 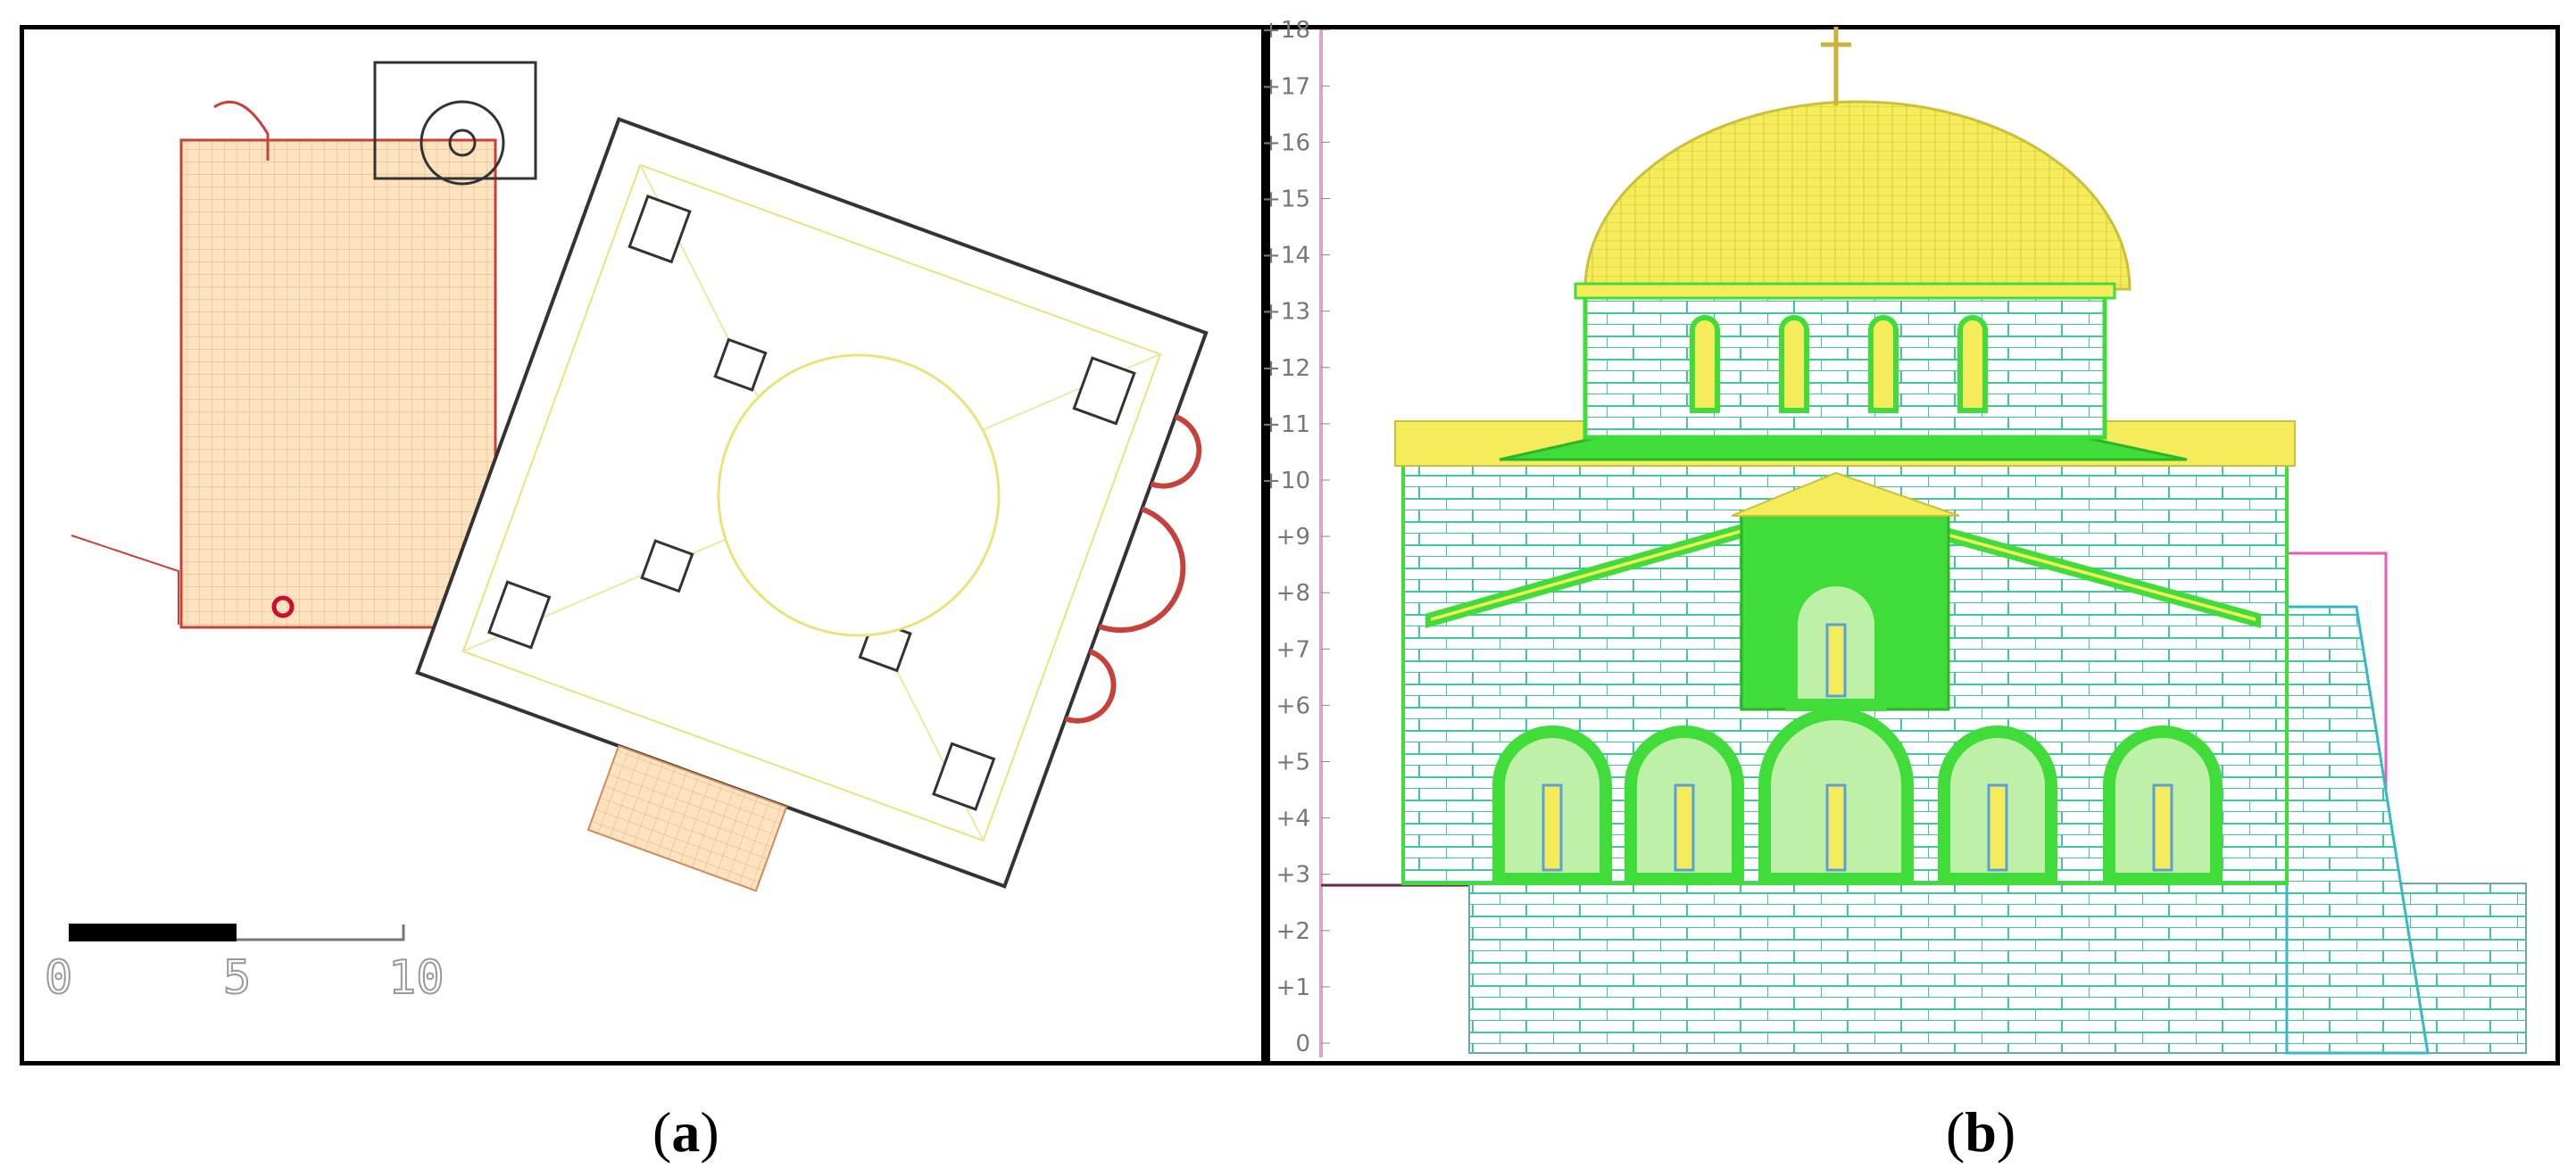 I want to click on cross-icon, so click(x=1836, y=66).